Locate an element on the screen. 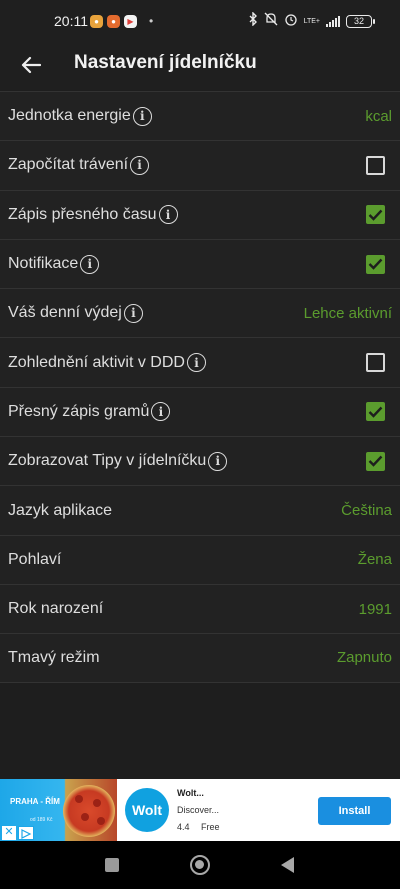 Image resolution: width=400 pixels, height=889 pixels. arrow-left-icon is located at coordinates (31, 65).